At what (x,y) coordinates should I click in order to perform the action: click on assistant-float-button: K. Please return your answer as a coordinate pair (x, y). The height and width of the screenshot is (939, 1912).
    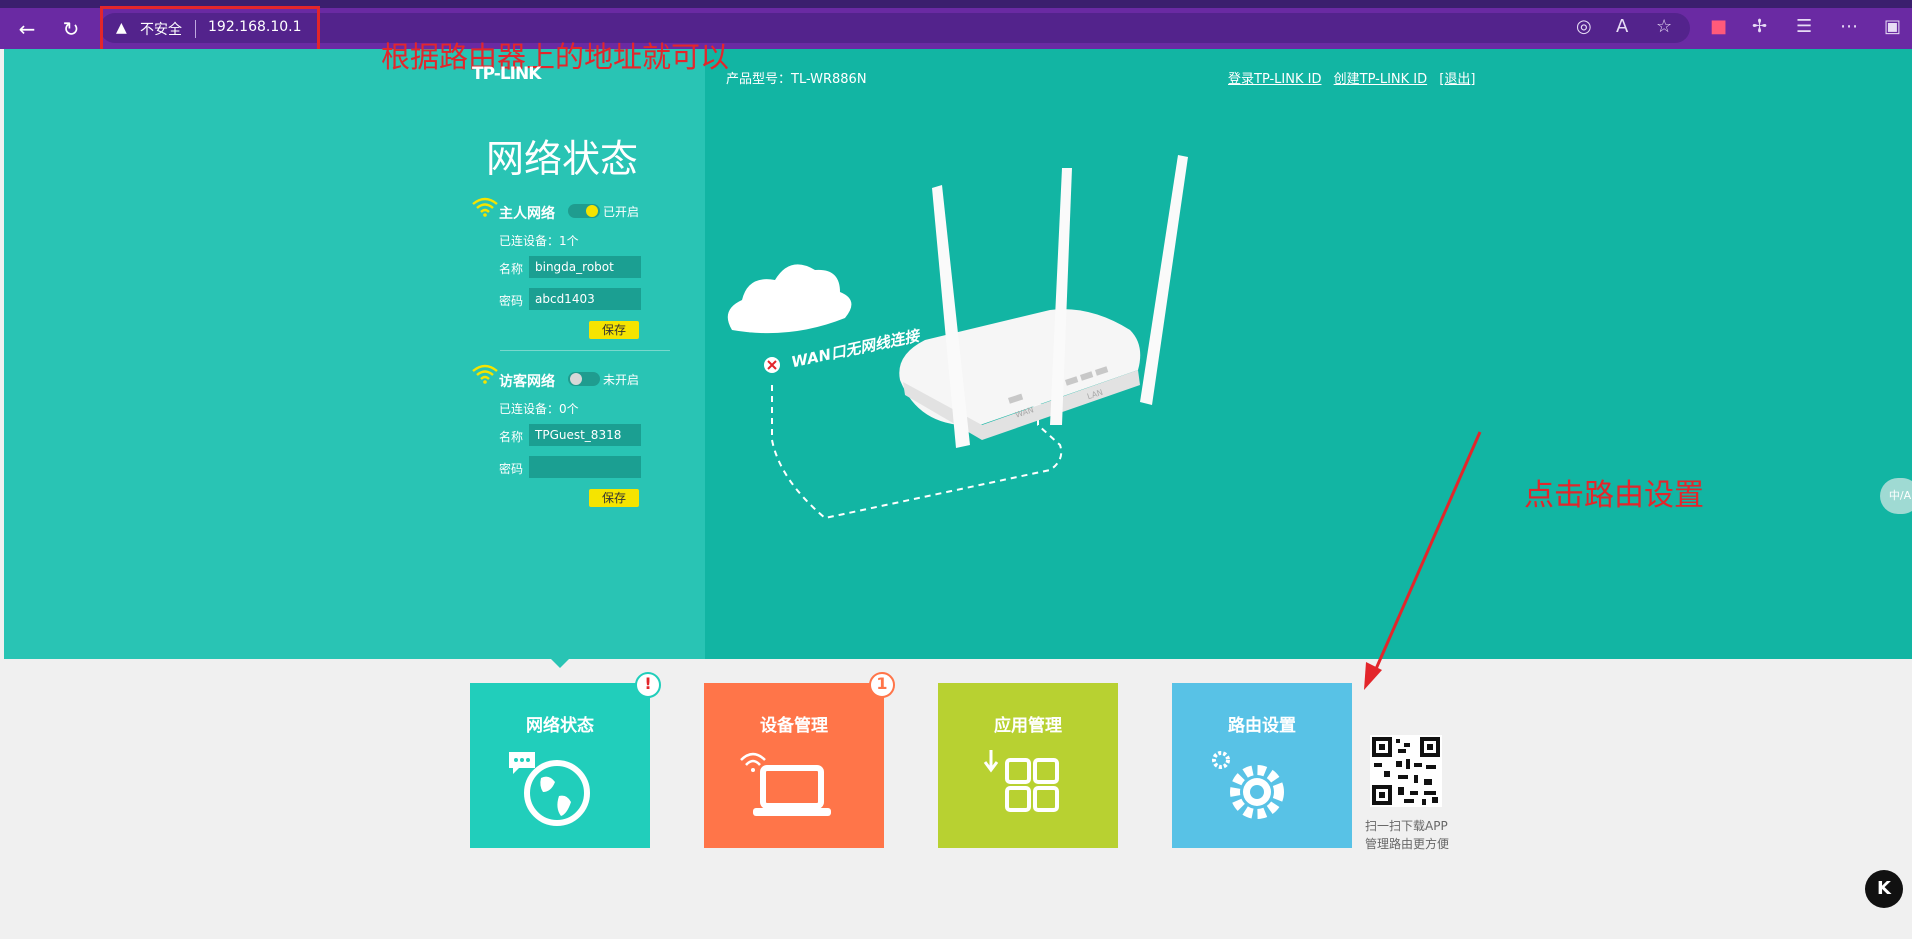
    Looking at the image, I should click on (1884, 889).